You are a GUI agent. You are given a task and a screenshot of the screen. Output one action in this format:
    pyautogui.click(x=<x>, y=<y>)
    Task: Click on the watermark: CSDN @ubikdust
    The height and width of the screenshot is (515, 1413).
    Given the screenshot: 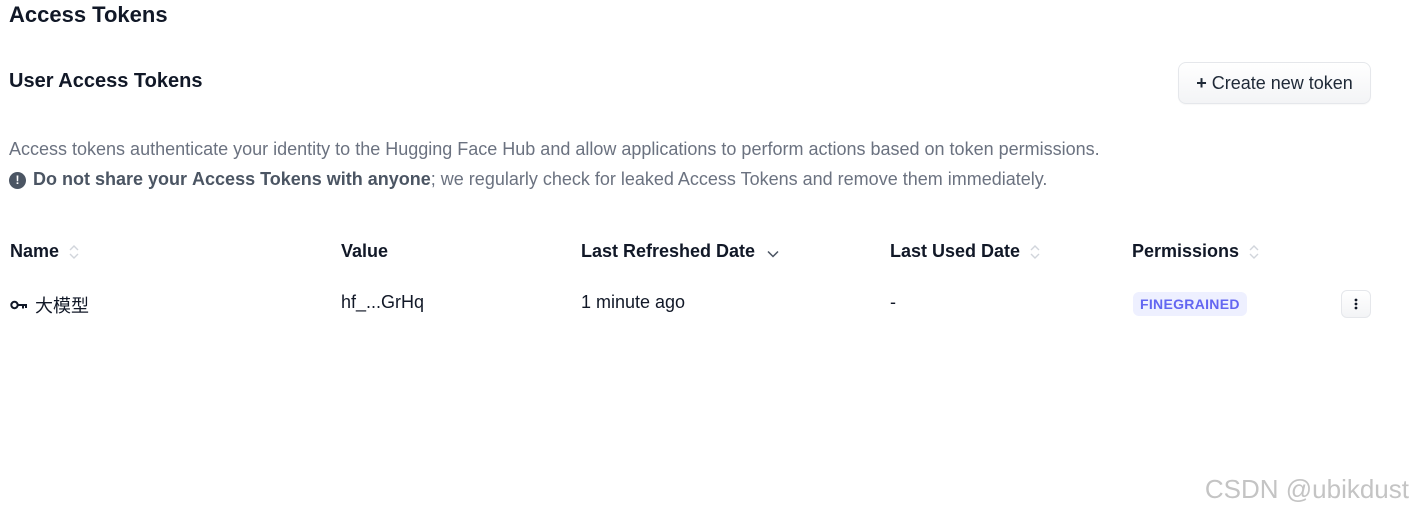 What is the action you would take?
    pyautogui.click(x=1306, y=489)
    